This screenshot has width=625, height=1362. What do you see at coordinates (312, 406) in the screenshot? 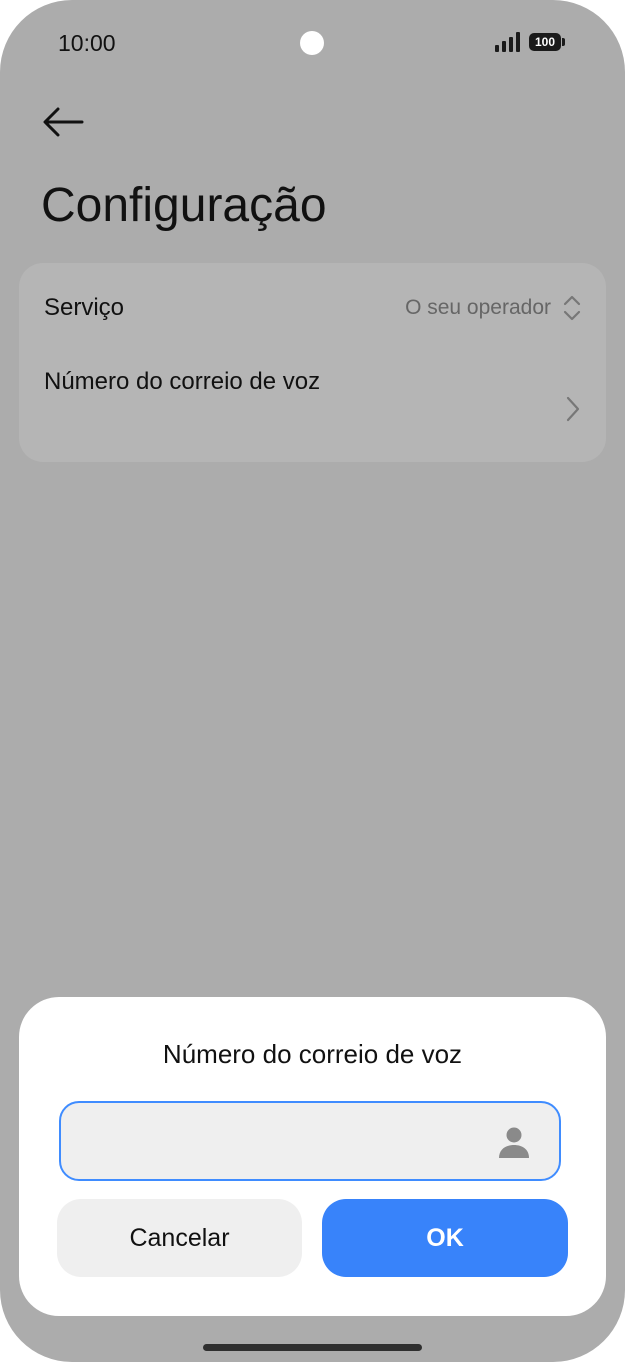
I see `voicemail-number-row: Número do correio de voz` at bounding box center [312, 406].